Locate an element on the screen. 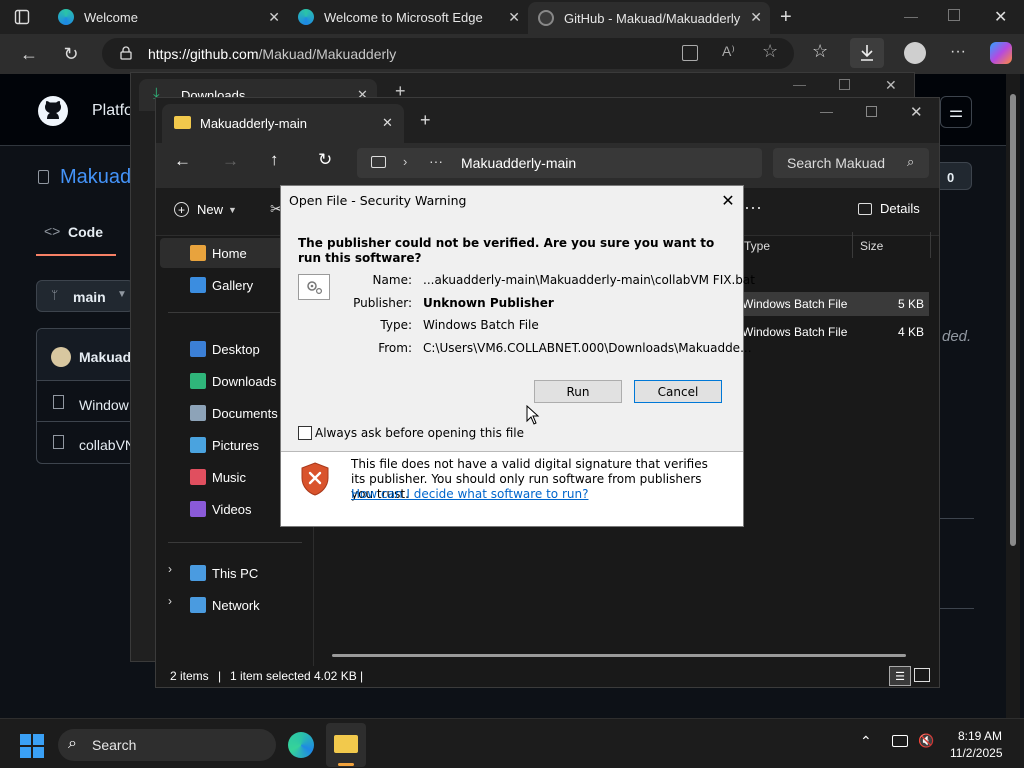  scrollbar-thumb is located at coordinates (1013, 320).